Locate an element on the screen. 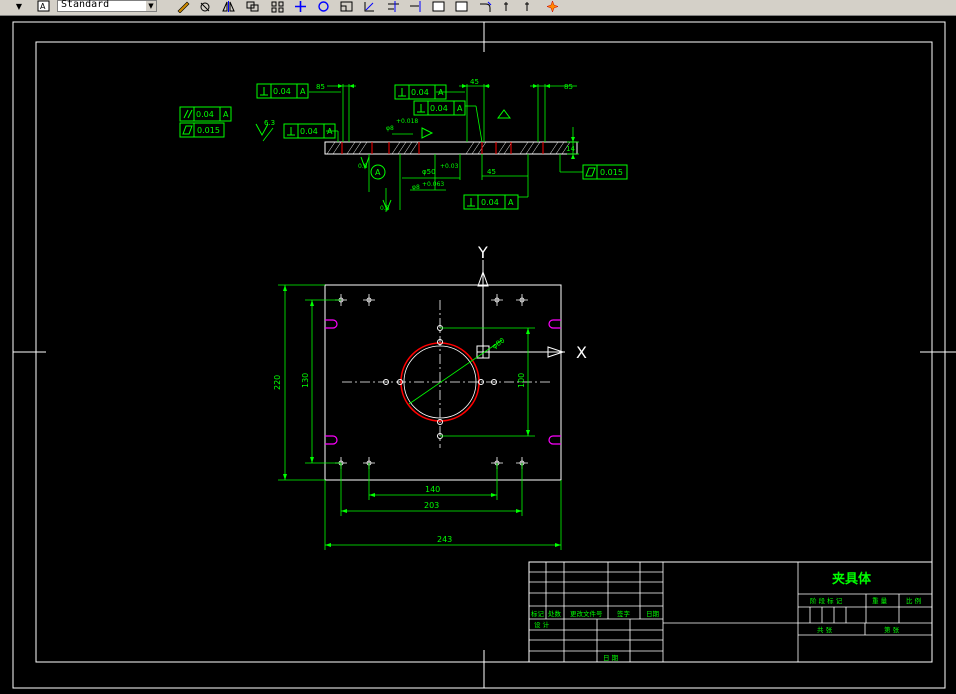 This screenshot has width=956, height=694. dim-label: 203 is located at coordinates (431, 505).